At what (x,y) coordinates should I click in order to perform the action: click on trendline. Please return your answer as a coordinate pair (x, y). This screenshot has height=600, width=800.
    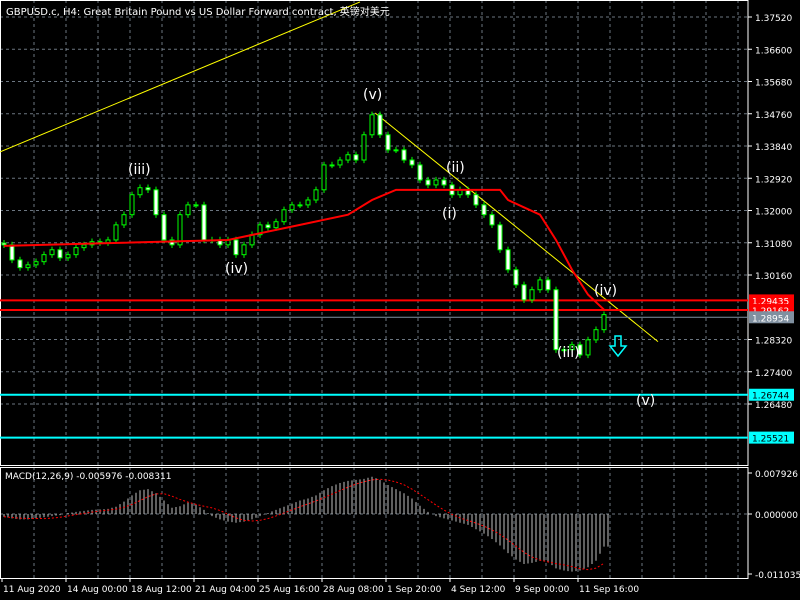
    Looking at the image, I should click on (180, 77).